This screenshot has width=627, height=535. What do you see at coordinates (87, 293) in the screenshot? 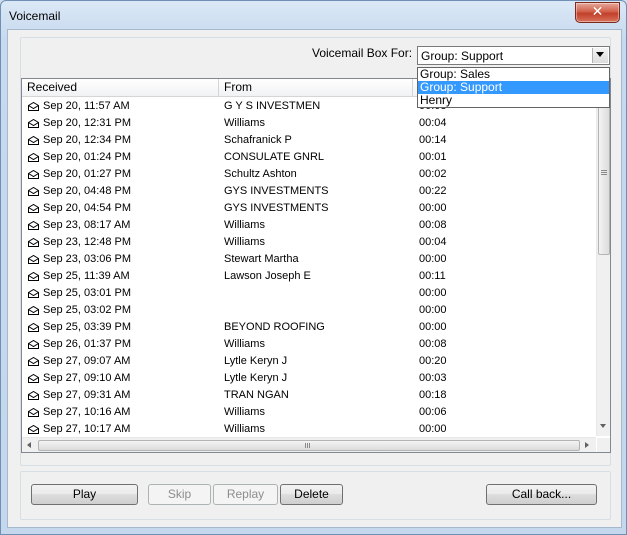
I see `cell-received: Sep 25, 03:01 PM` at bounding box center [87, 293].